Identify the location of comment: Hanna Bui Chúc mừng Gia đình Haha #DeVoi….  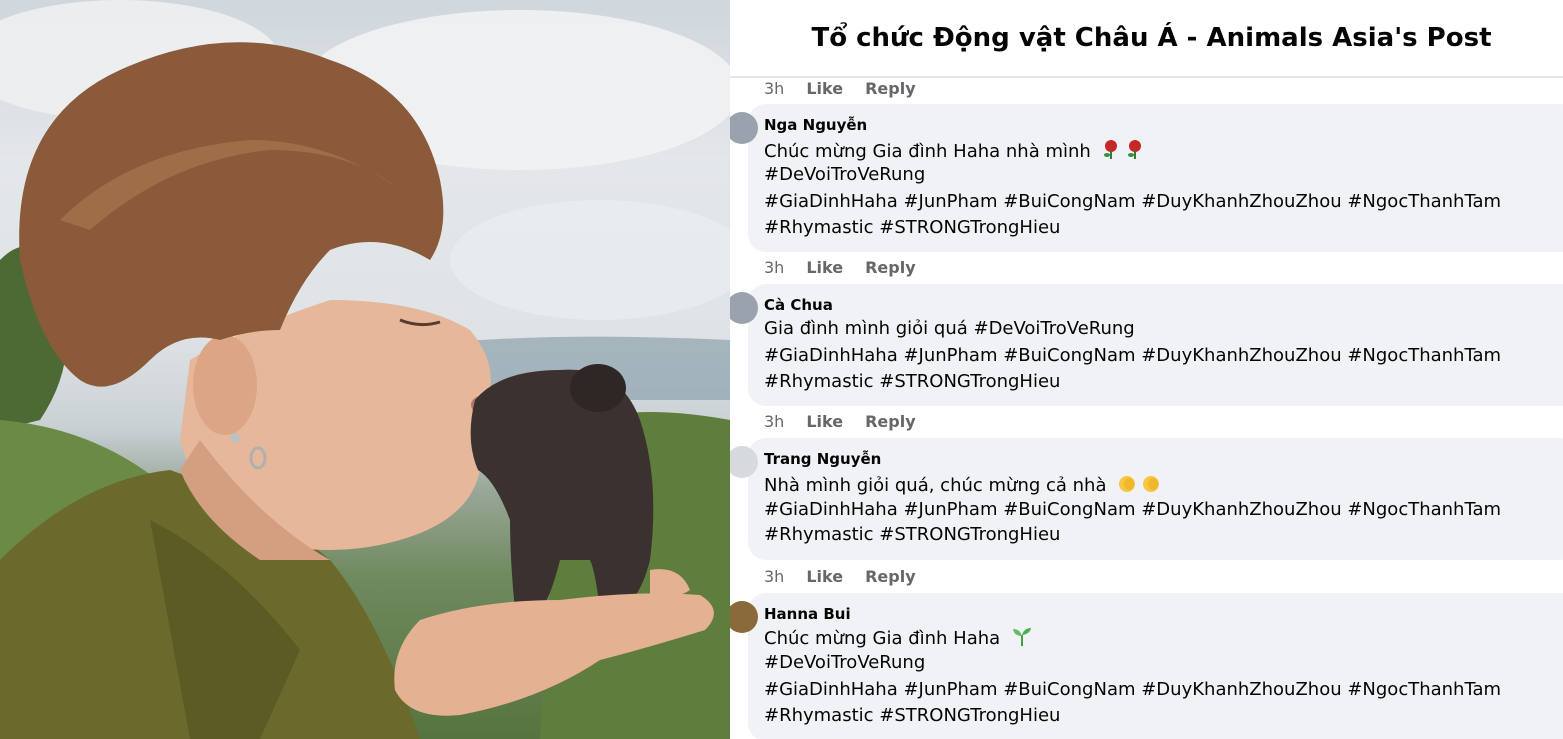
(1146, 666).